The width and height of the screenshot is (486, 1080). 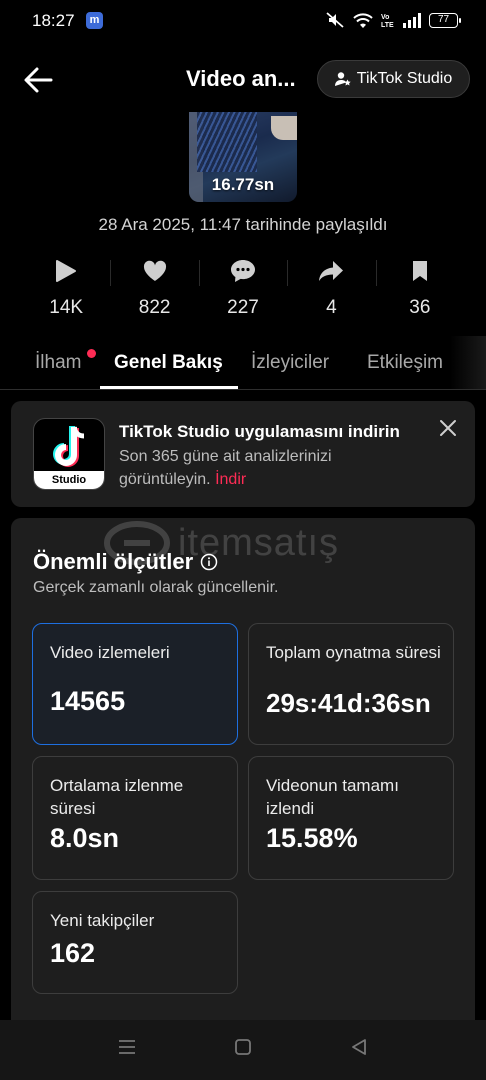 I want to click on tab-ilham: İlham, so click(x=58, y=363).